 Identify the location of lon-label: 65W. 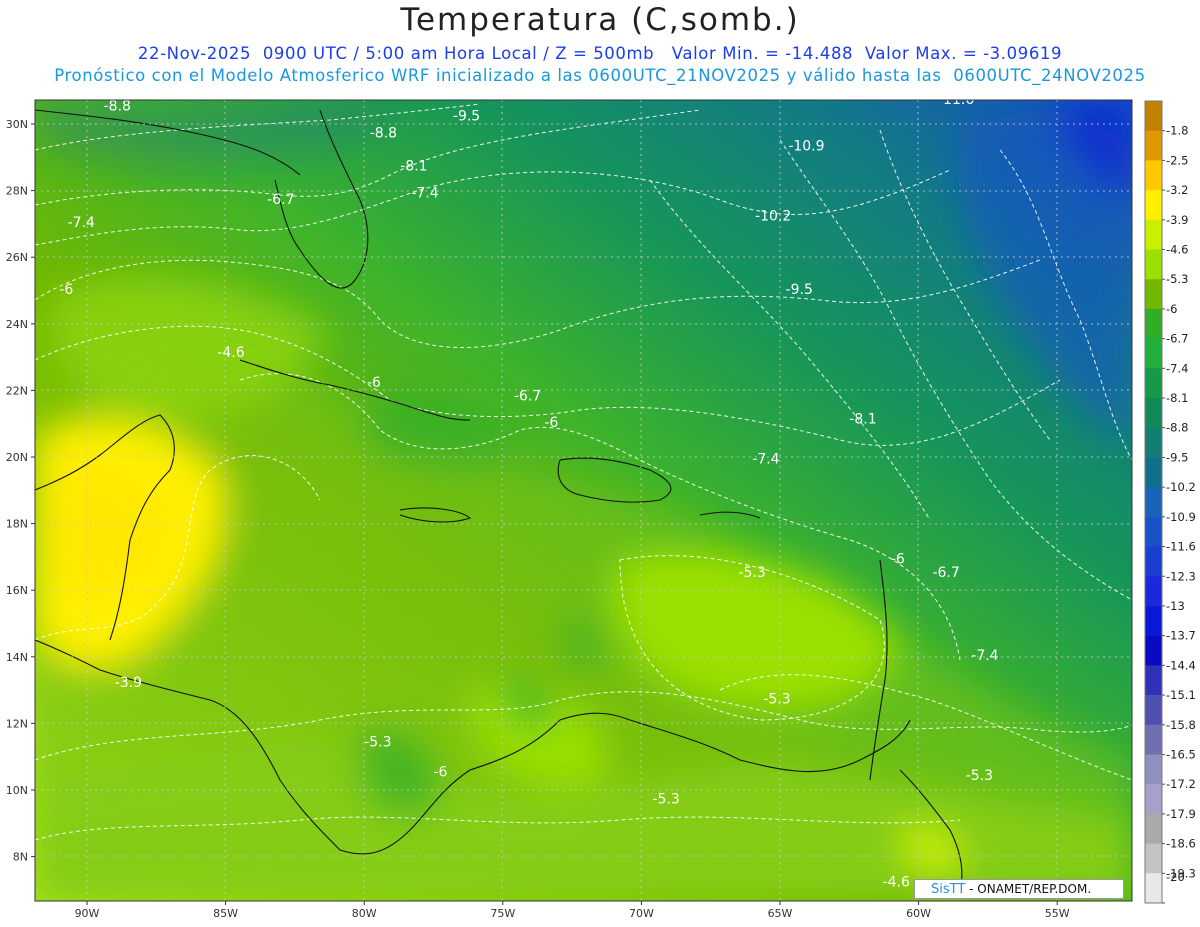
(780, 913).